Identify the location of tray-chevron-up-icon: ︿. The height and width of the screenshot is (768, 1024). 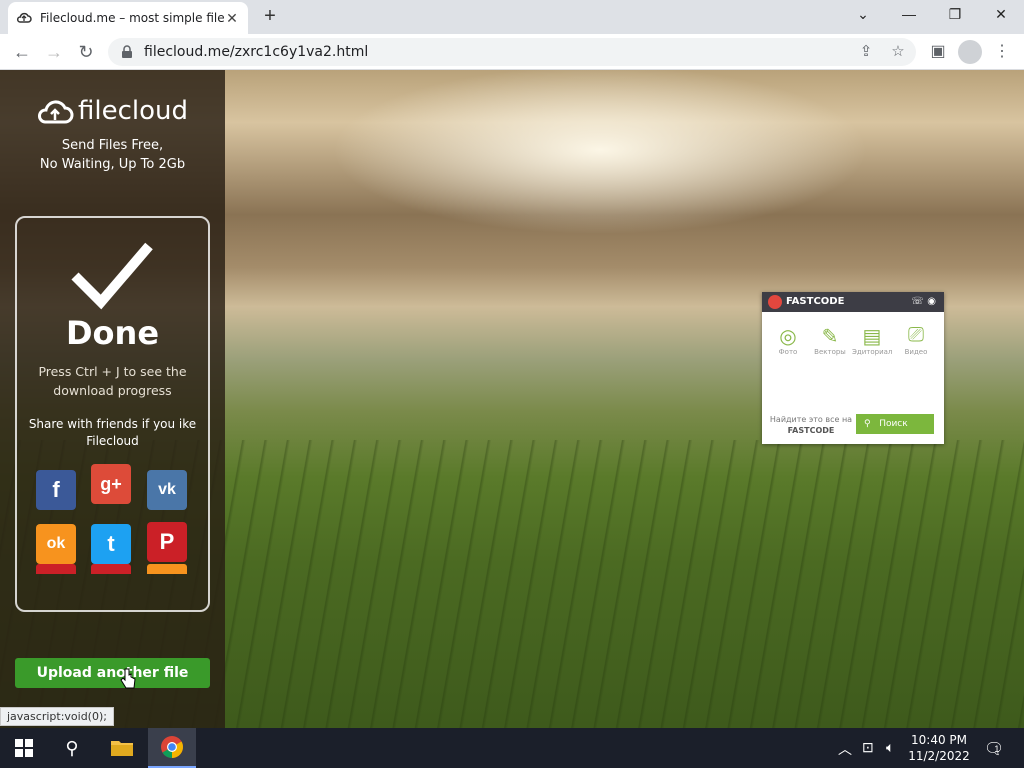
(845, 749).